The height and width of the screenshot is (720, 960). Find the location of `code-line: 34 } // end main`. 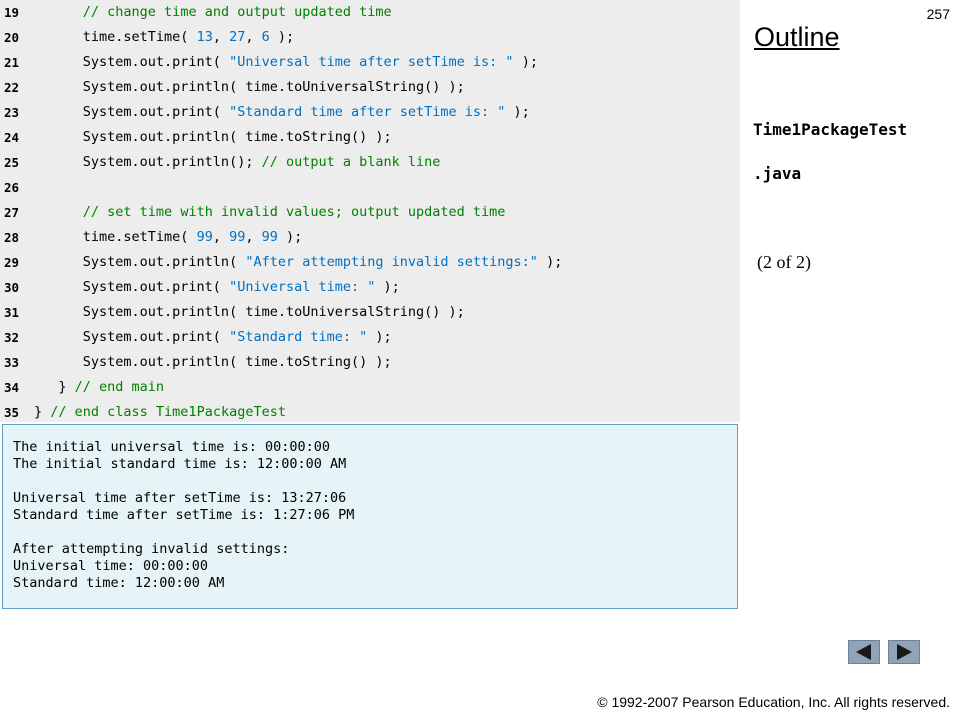

code-line: 34 } // end main is located at coordinates (370, 387).